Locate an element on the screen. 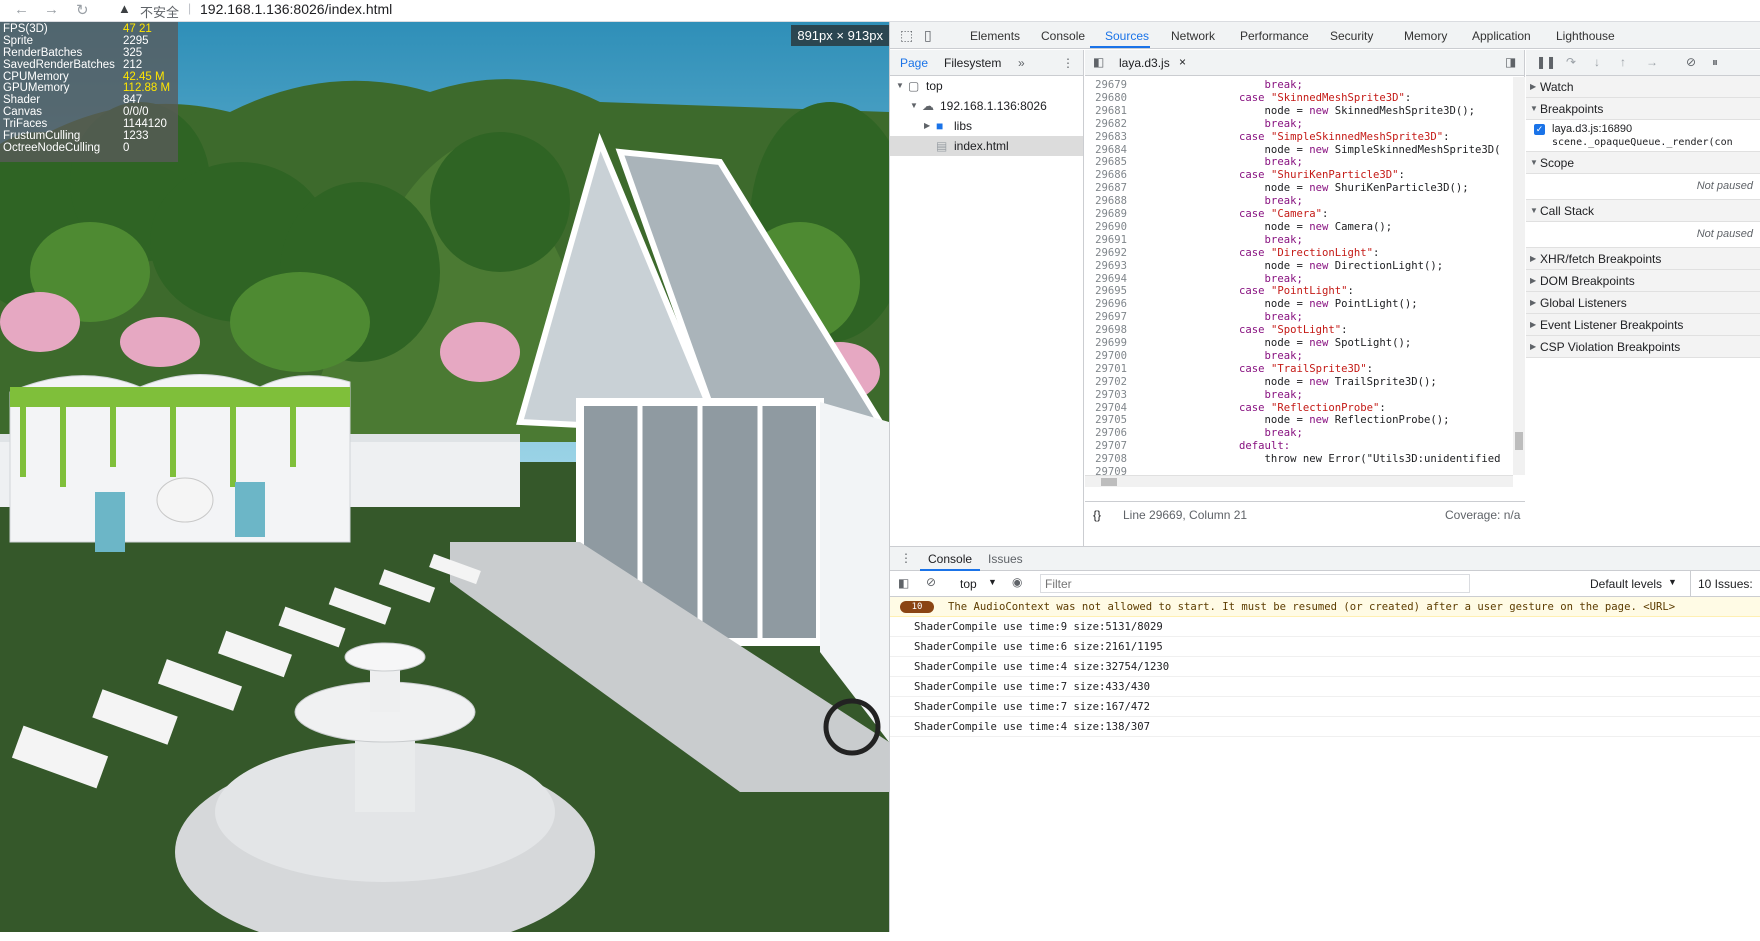 This screenshot has height=941, width=1760. warning-icon: ▲ is located at coordinates (124, 8).